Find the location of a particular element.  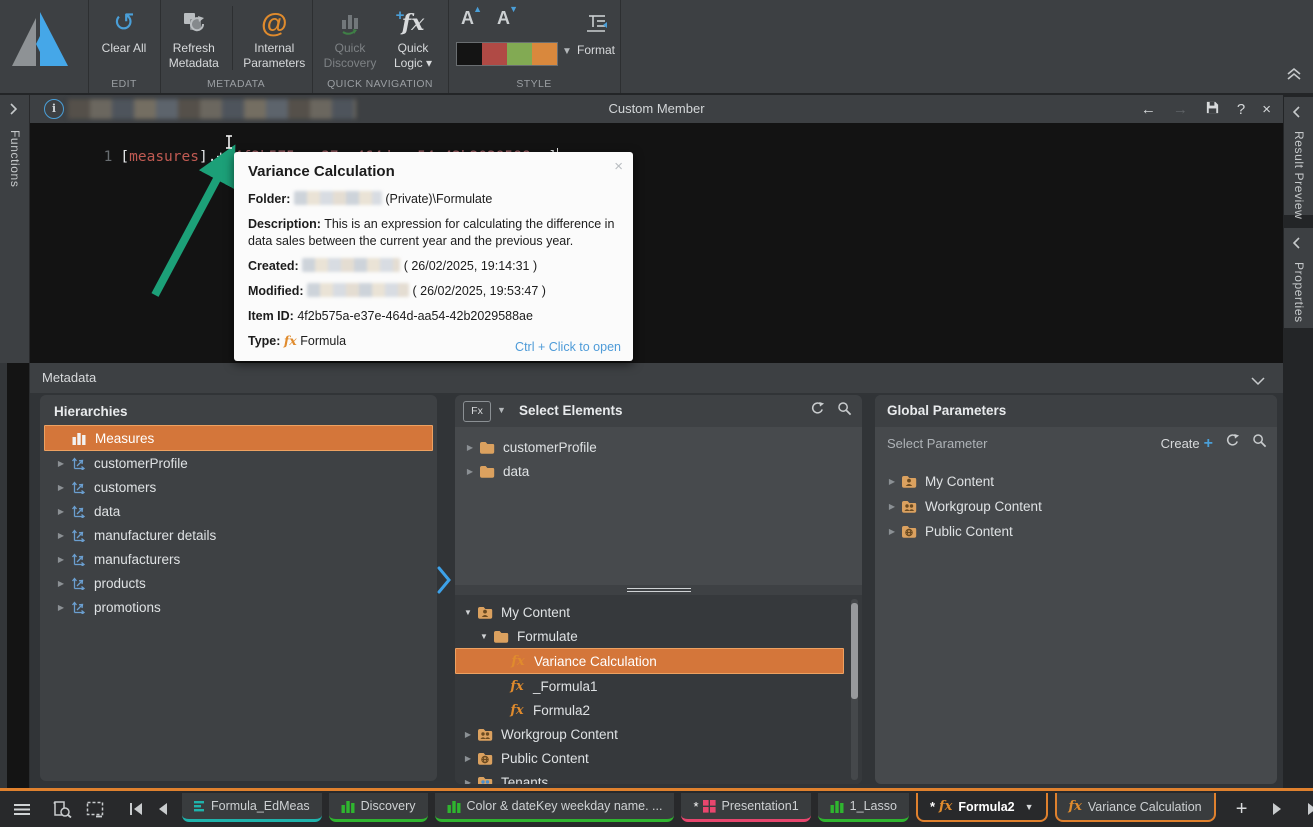

quick-discovery-button: Quick Discovery is located at coordinates (350, 35).